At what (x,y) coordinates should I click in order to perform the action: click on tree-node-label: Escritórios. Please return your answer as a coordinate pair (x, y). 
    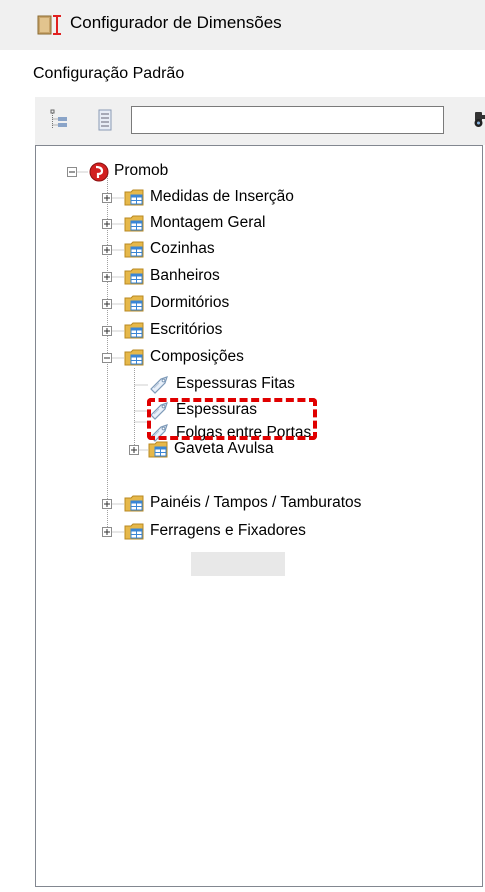
    Looking at the image, I should click on (186, 329).